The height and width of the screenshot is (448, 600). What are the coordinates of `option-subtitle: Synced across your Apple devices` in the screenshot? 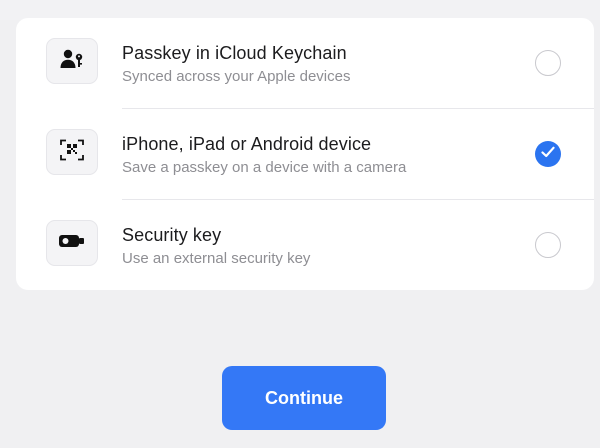 It's located at (236, 76).